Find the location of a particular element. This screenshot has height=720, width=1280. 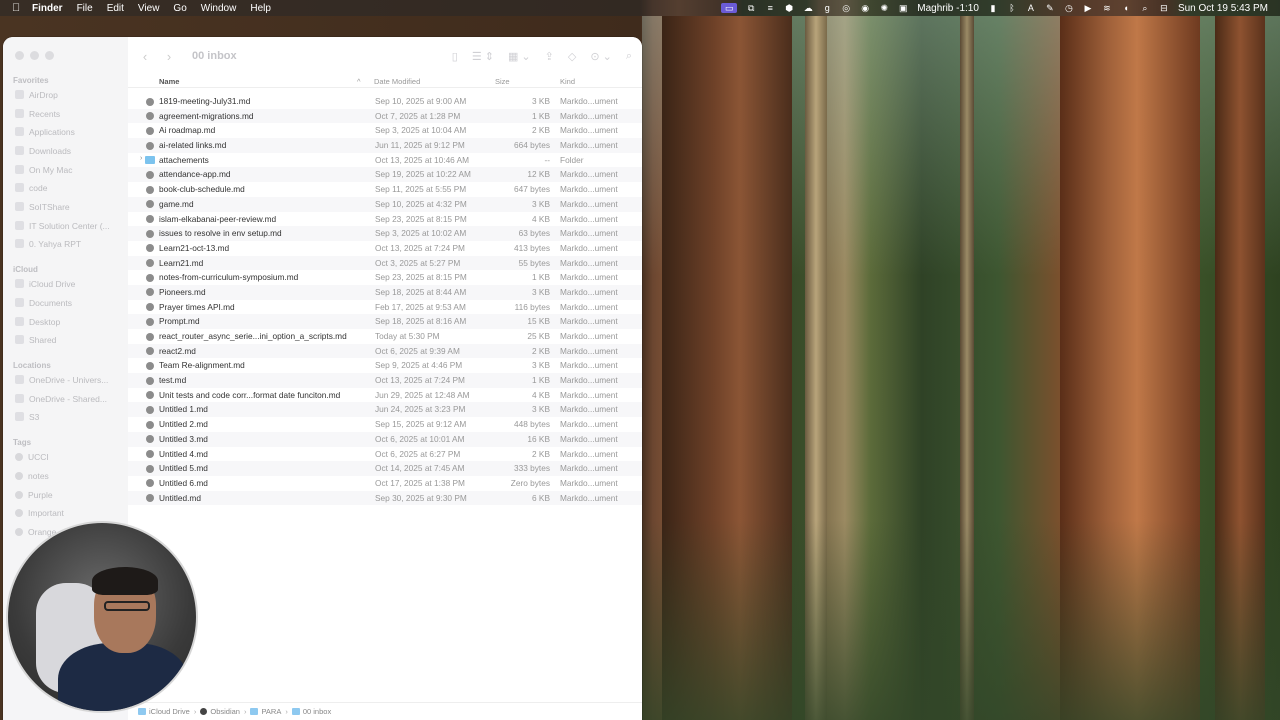

path-item-obsidian: Obsidian is located at coordinates (220, 711).